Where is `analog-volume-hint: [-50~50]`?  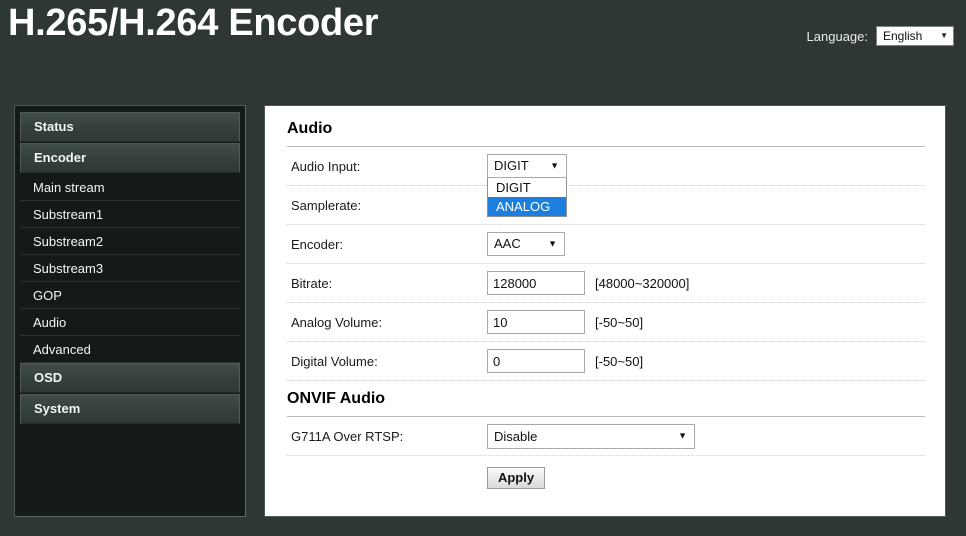 analog-volume-hint: [-50~50] is located at coordinates (619, 322).